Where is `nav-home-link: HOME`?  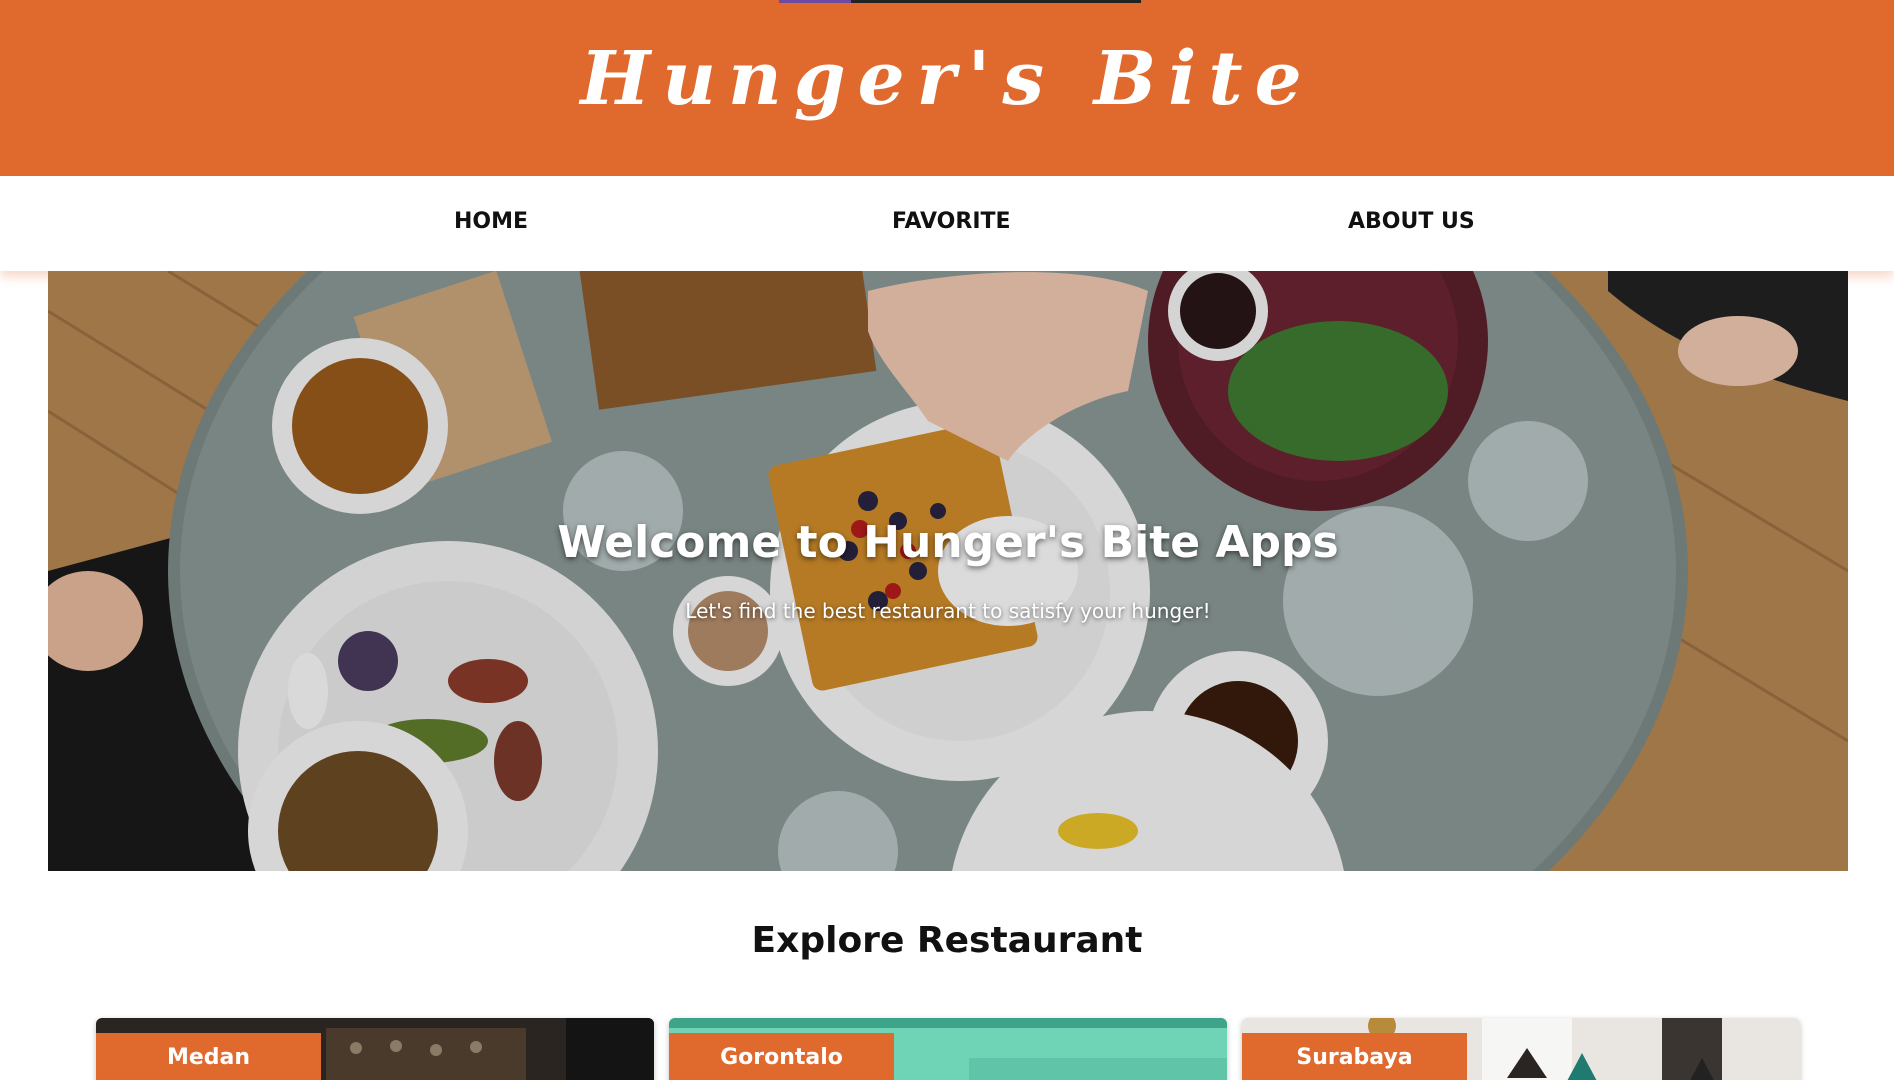
nav-home-link: HOME is located at coordinates (491, 221).